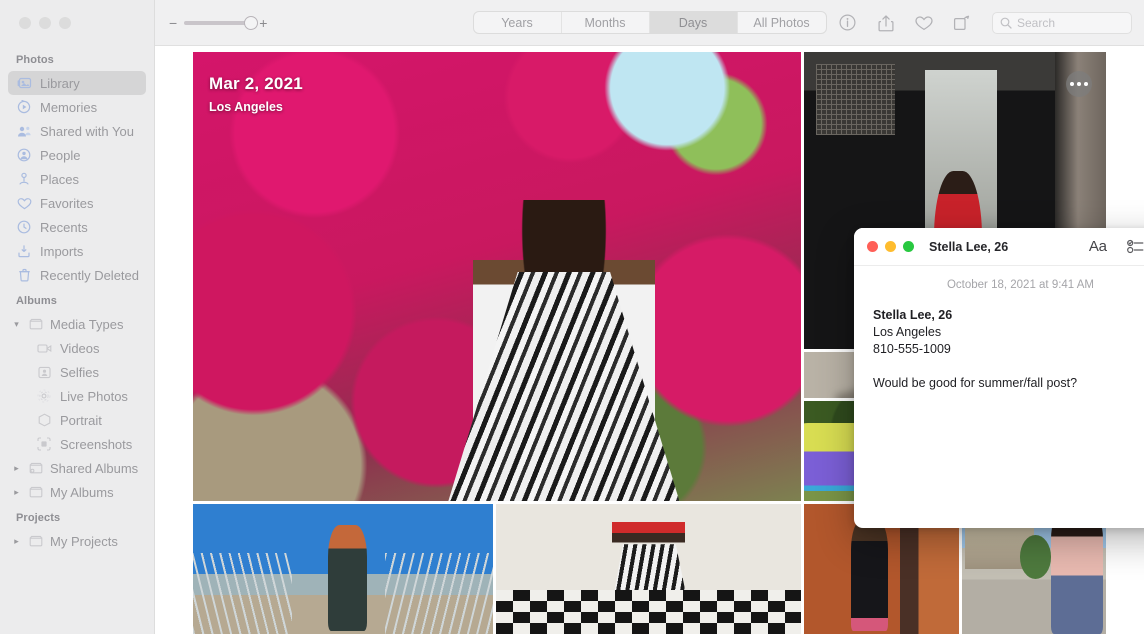  What do you see at coordinates (969, 246) in the screenshot?
I see `notes-title: Stella Lee, 26` at bounding box center [969, 246].